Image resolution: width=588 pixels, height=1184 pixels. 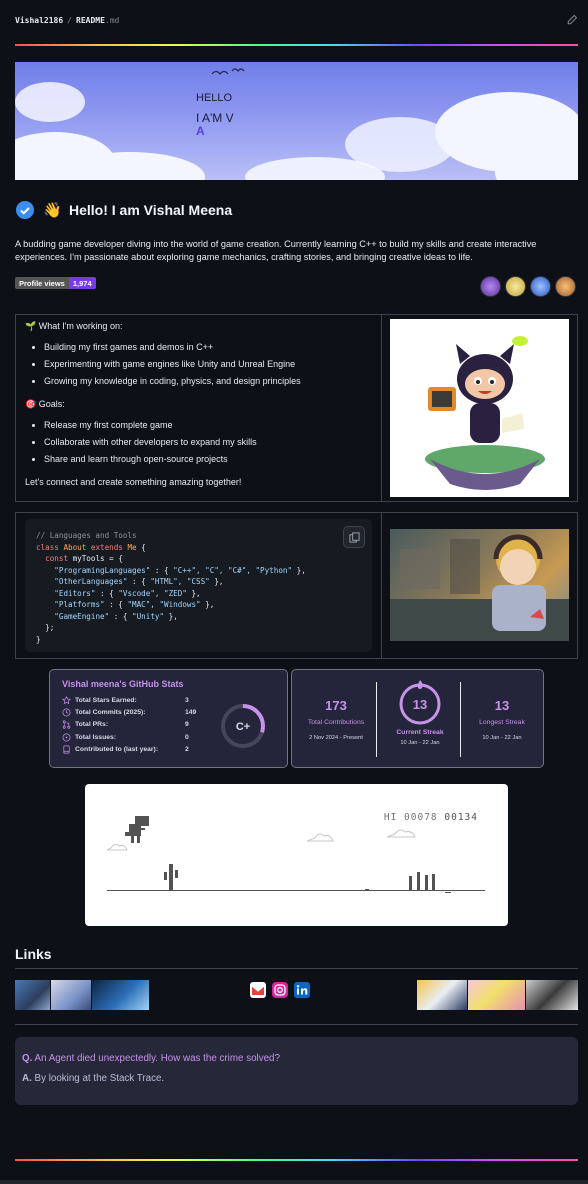 I want to click on code-base-class: Me, so click(x=132, y=547).